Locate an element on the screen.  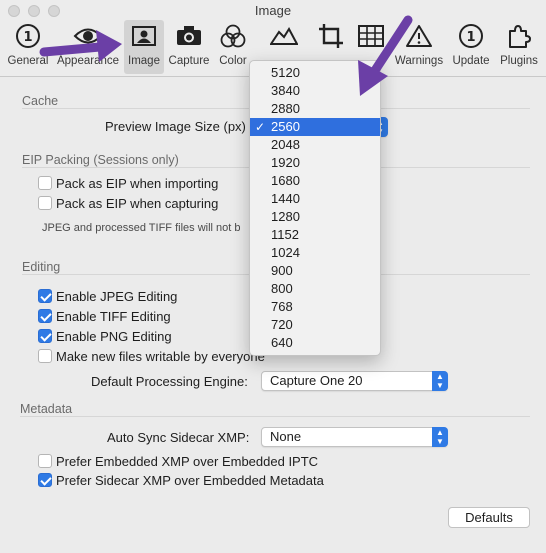
tab-capture: Capture is located at coordinates (189, 47).